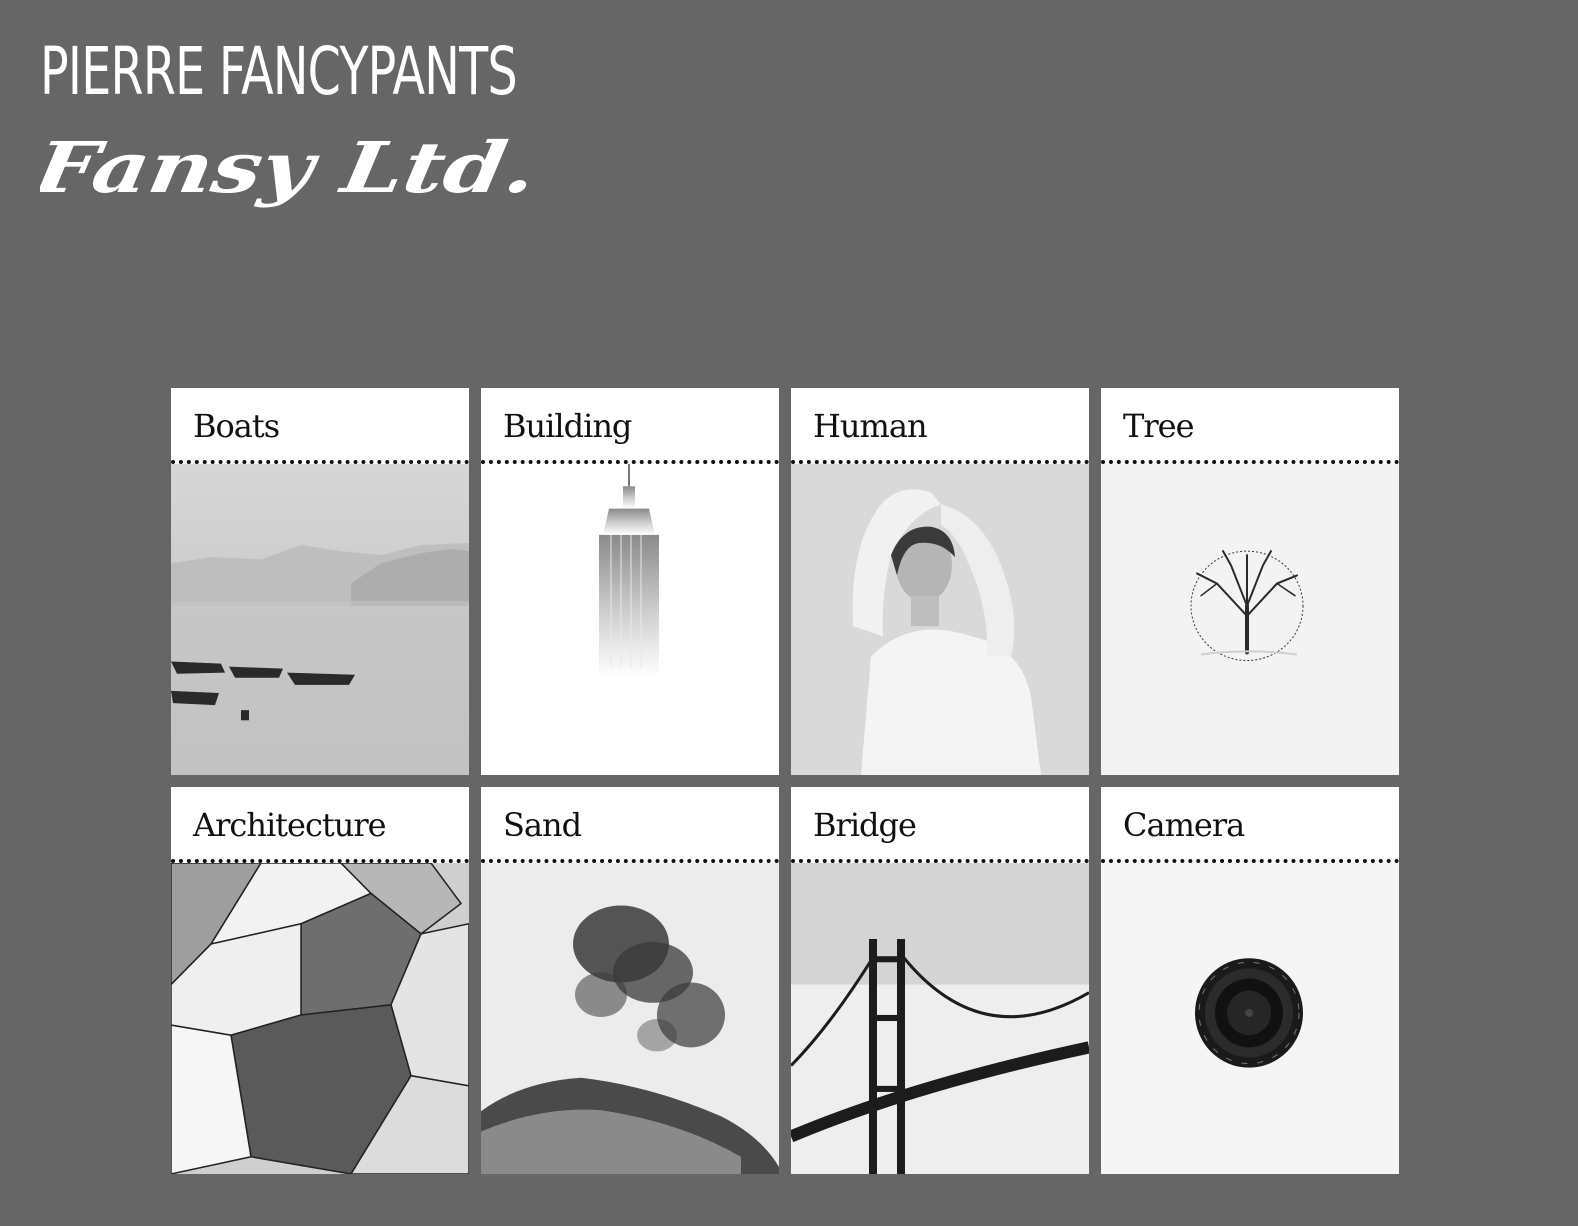 The image size is (1578, 1226). I want to click on card-title: Sand, so click(630, 825).